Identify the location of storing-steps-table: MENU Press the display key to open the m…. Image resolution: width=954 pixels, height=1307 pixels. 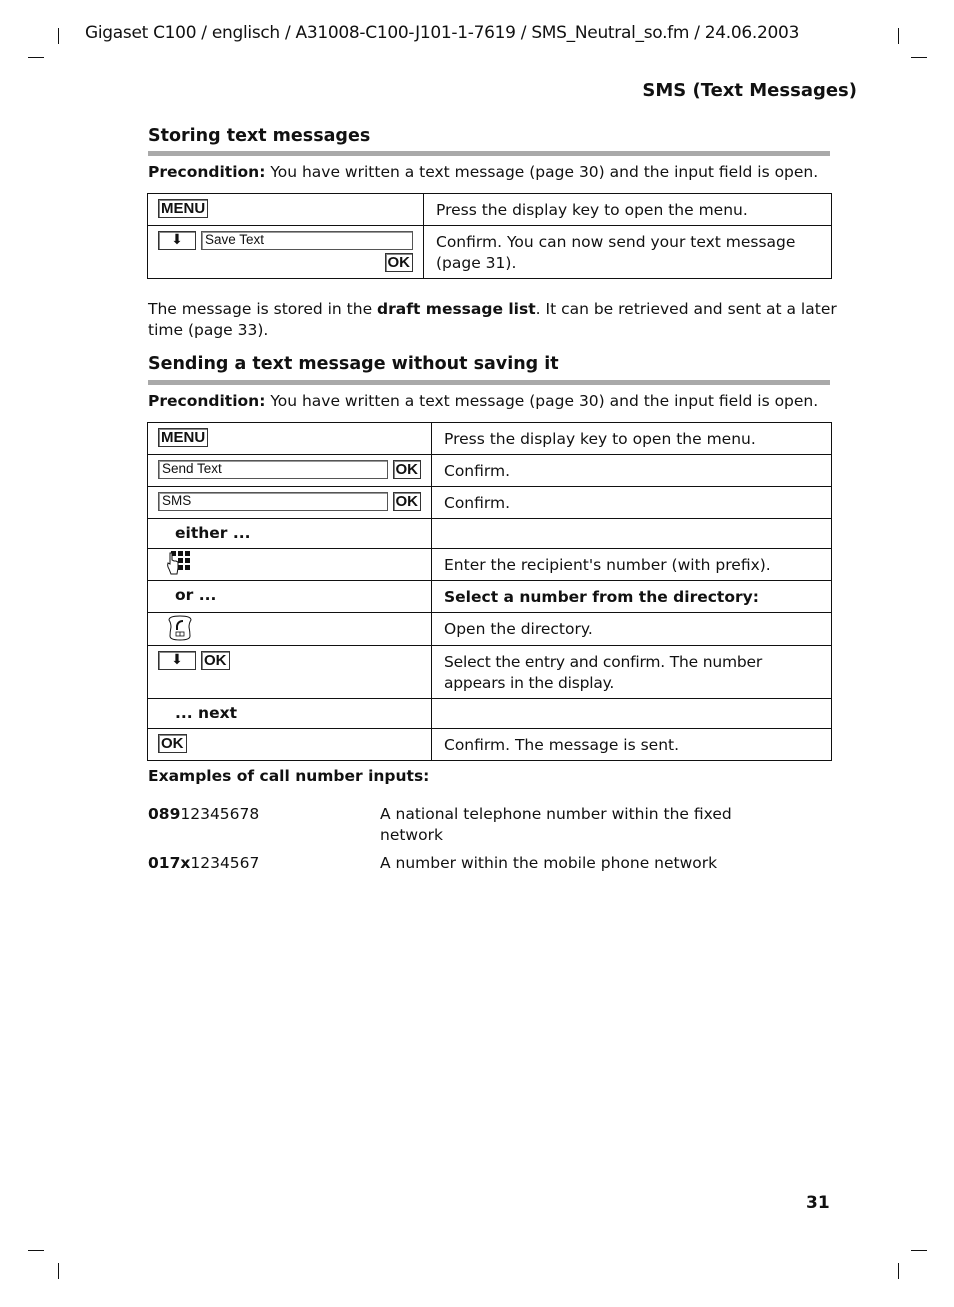
(489, 236).